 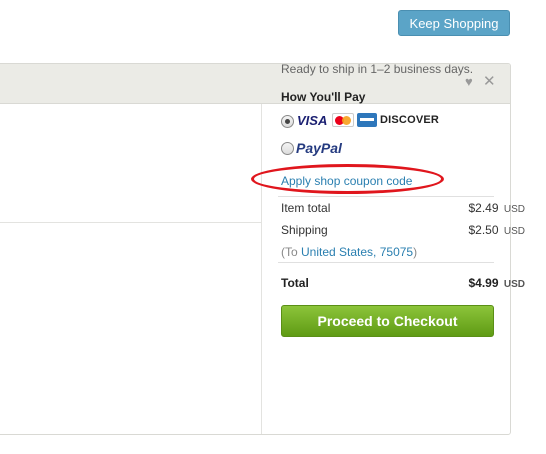 What do you see at coordinates (483, 230) in the screenshot?
I see `shipping-amount: $2.50` at bounding box center [483, 230].